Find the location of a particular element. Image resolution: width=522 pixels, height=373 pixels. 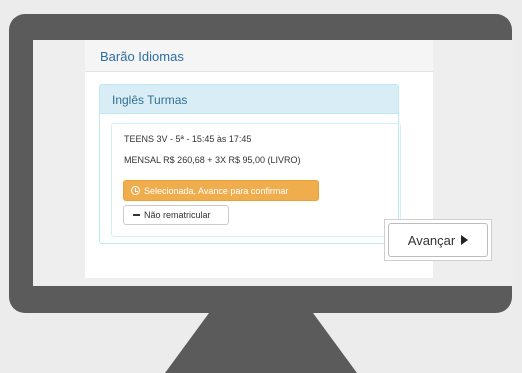

selected-button: Selecionada, Avance para confirmar is located at coordinates (221, 190).